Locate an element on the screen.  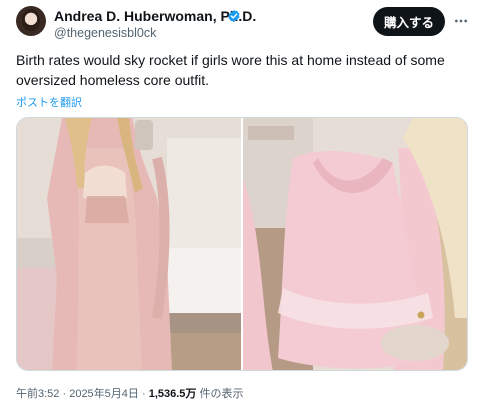
verified-badge-icon is located at coordinates (234, 16).